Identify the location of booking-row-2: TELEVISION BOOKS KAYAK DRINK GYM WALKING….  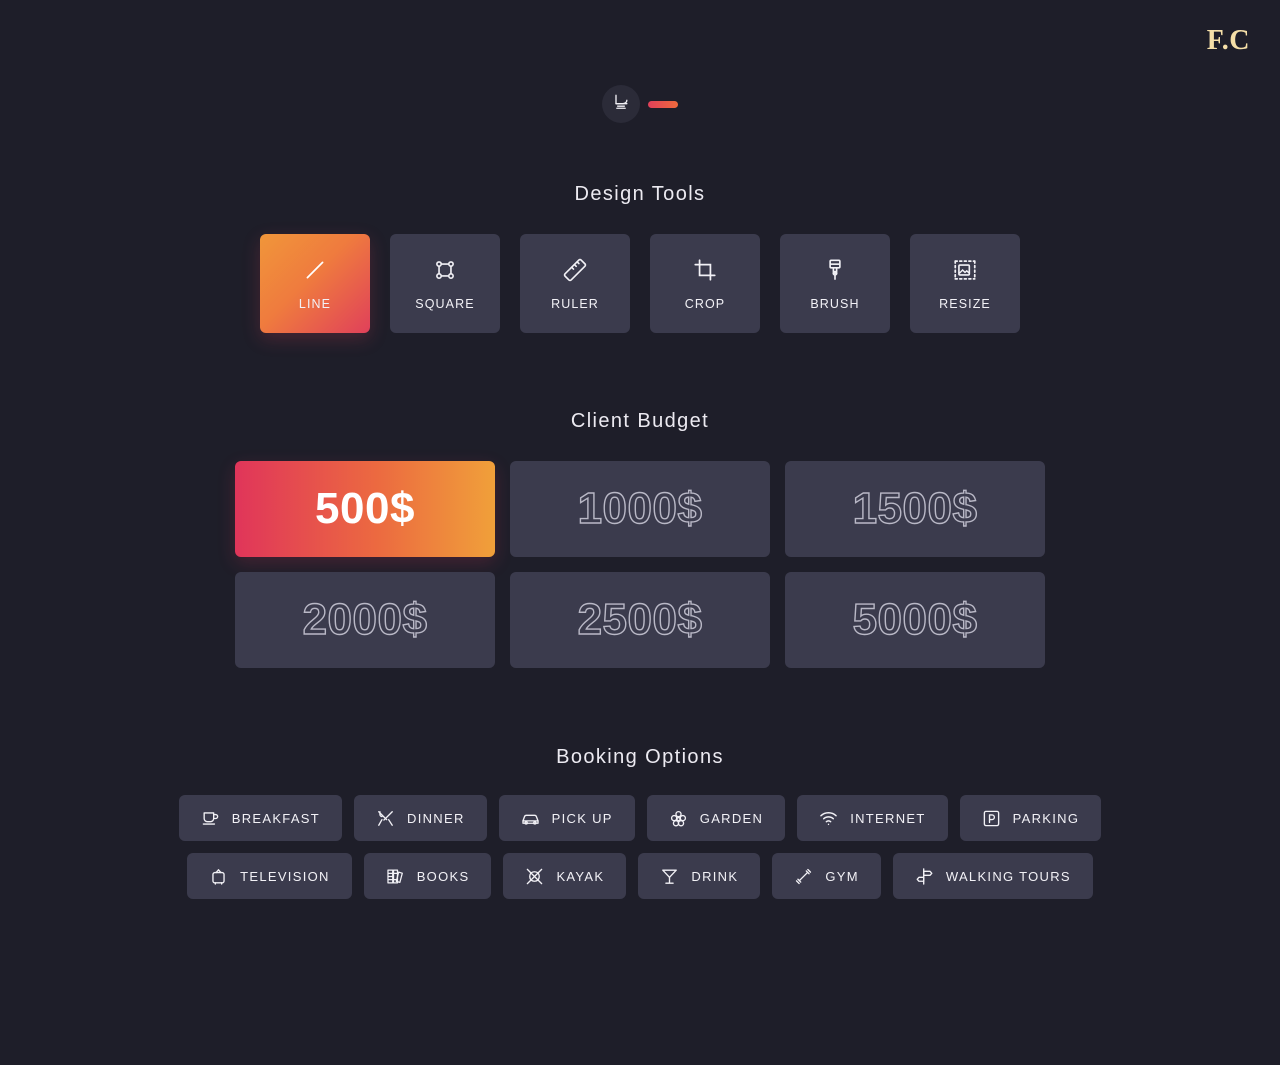
(640, 876).